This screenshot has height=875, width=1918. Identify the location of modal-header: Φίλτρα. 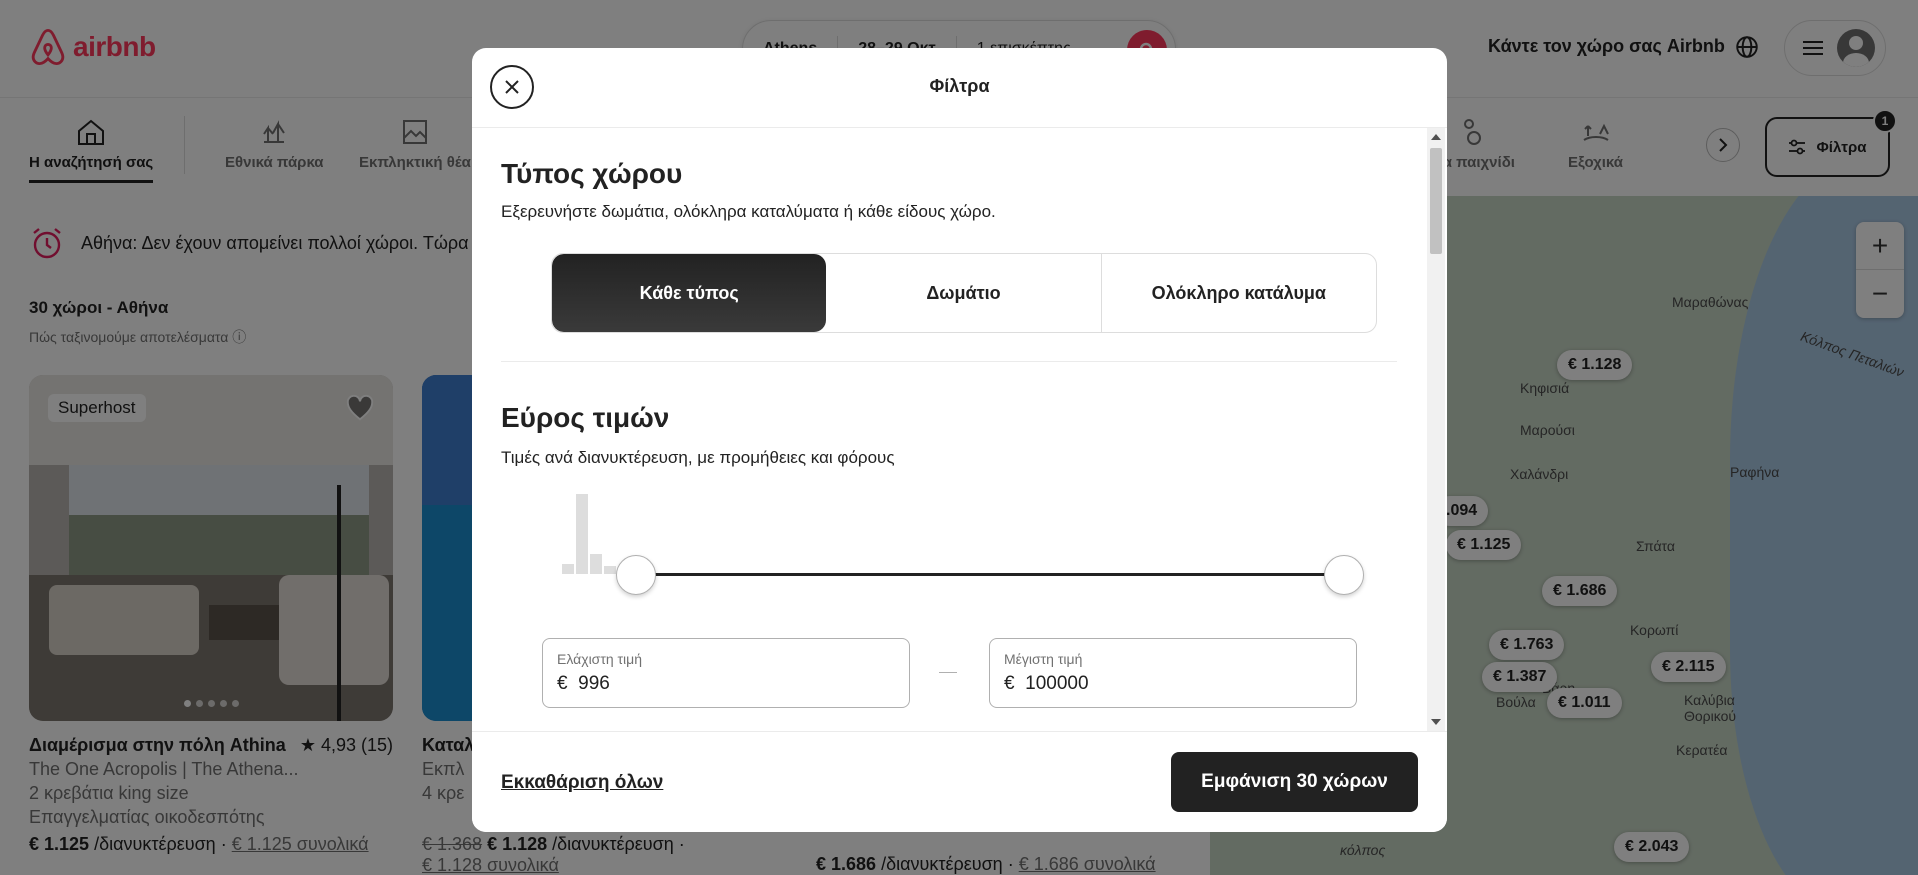
(959, 88).